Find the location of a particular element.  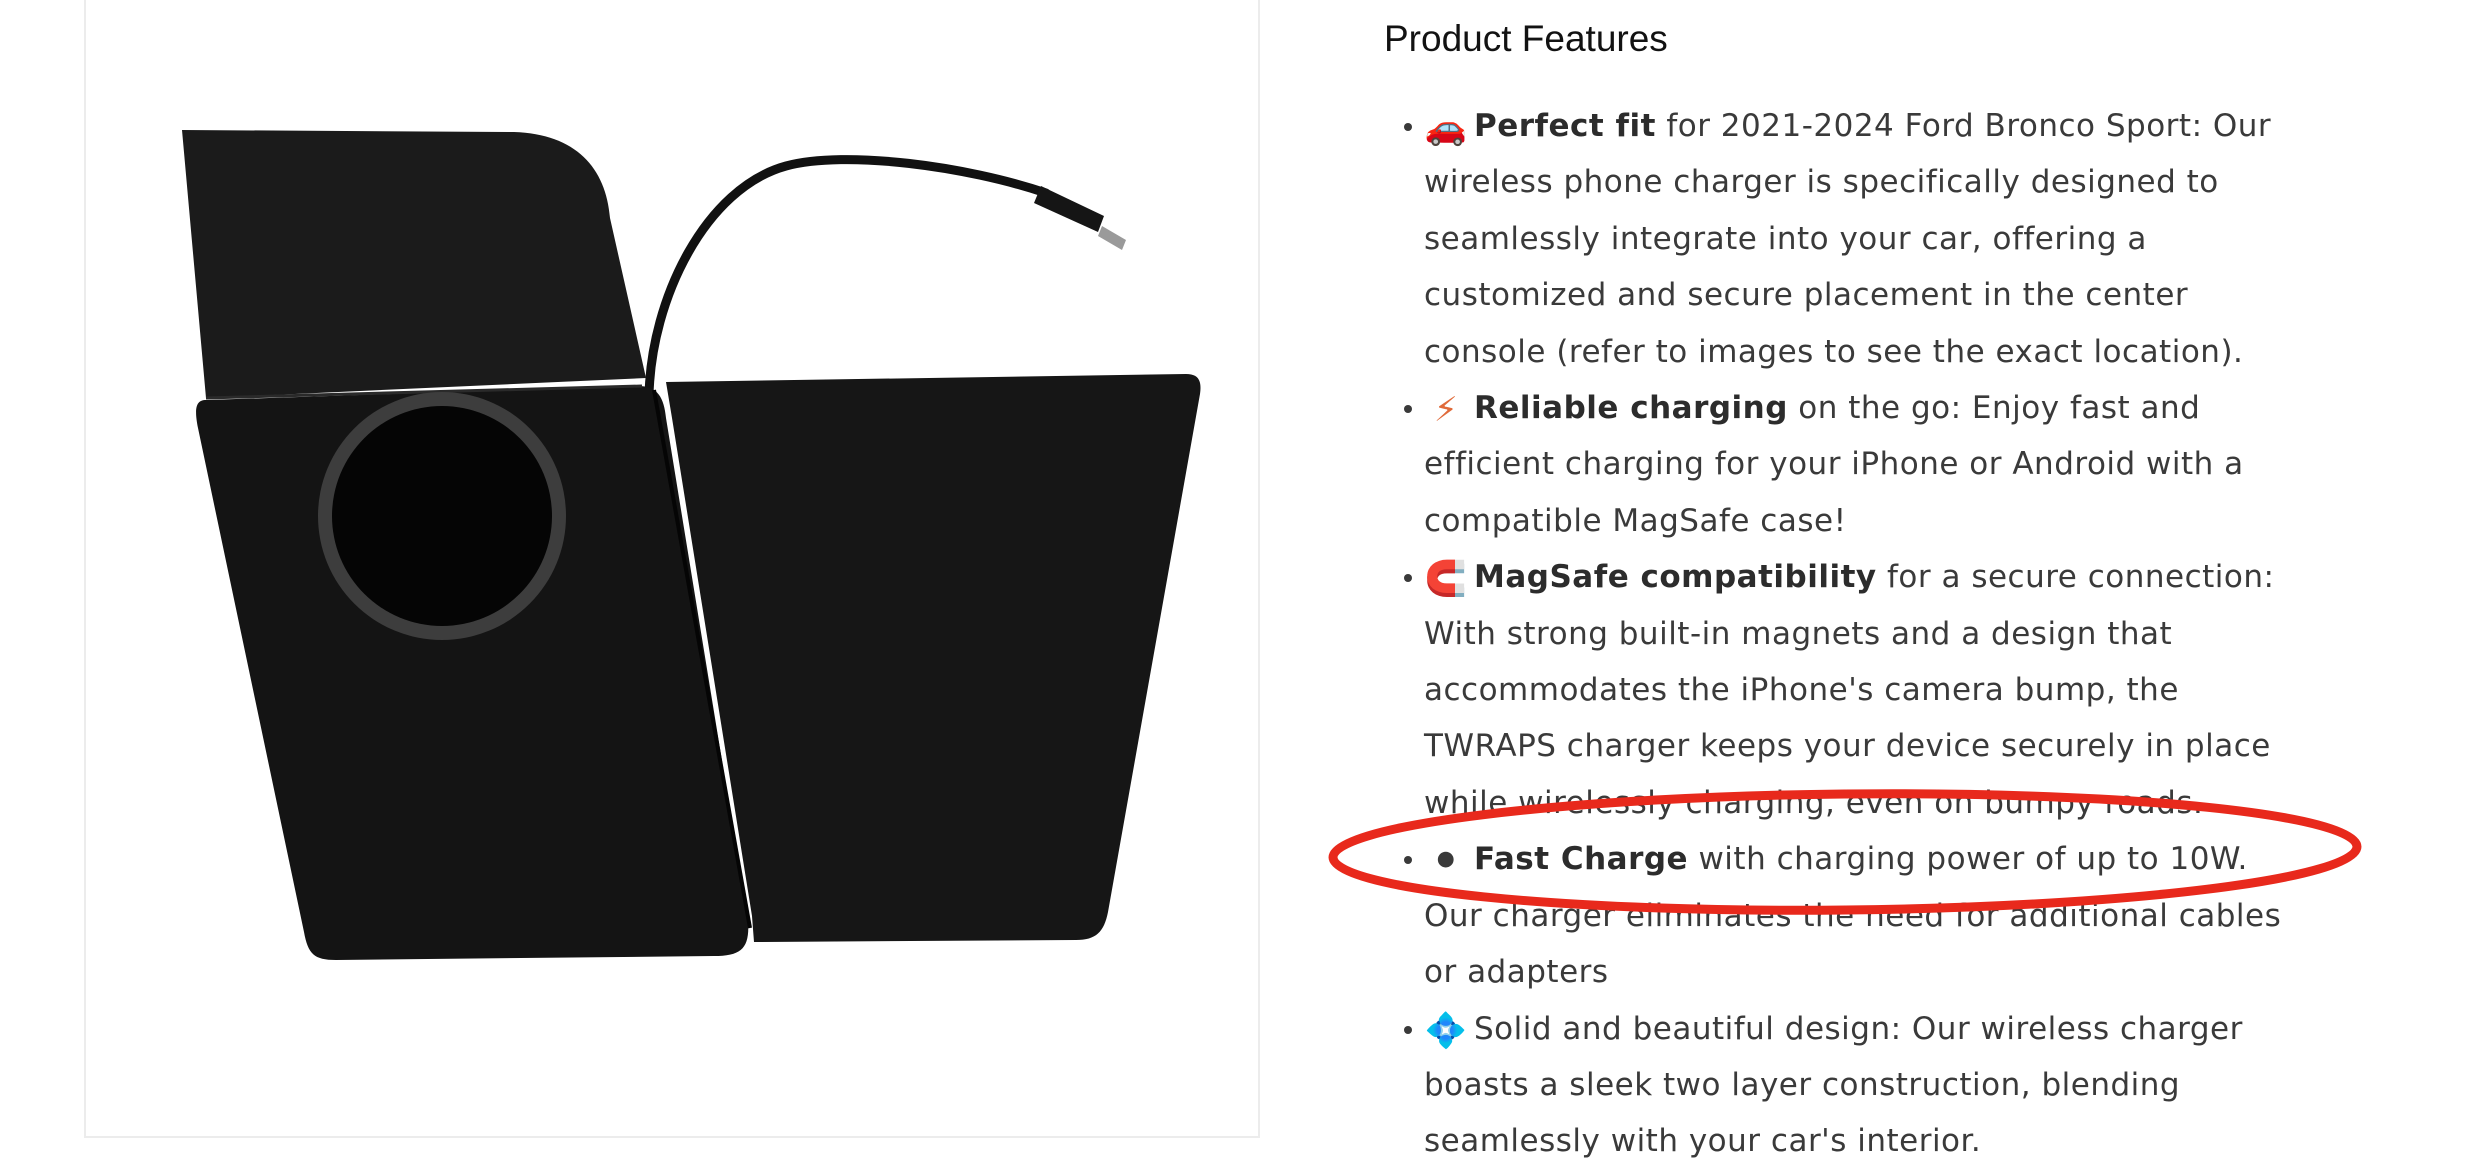

black-circle-icon: ⚫ is located at coordinates (1446, 861).